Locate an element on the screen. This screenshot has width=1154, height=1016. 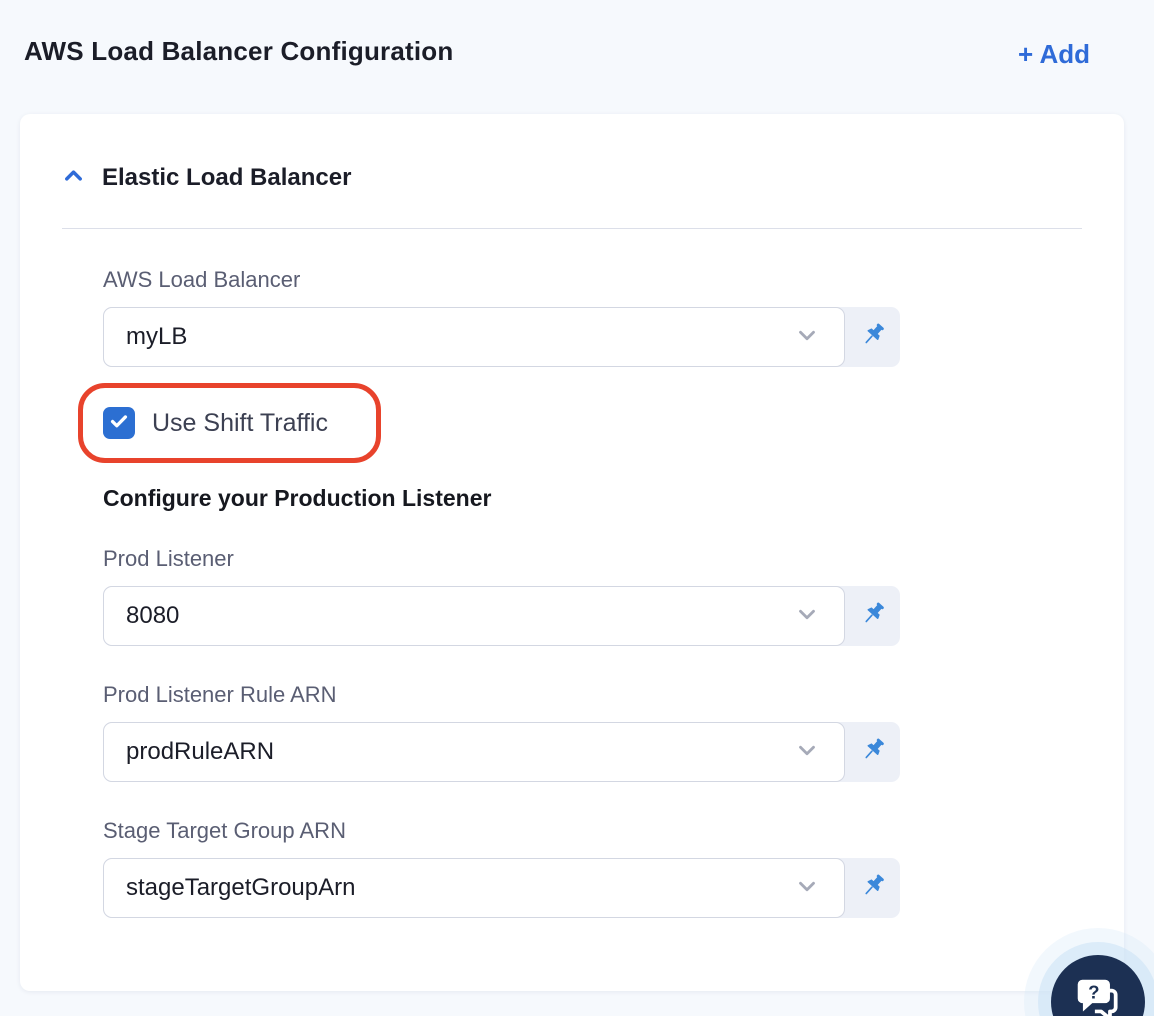
prod-listener-rule-arn-label: Prod Listener Rule ARN is located at coordinates (220, 694).